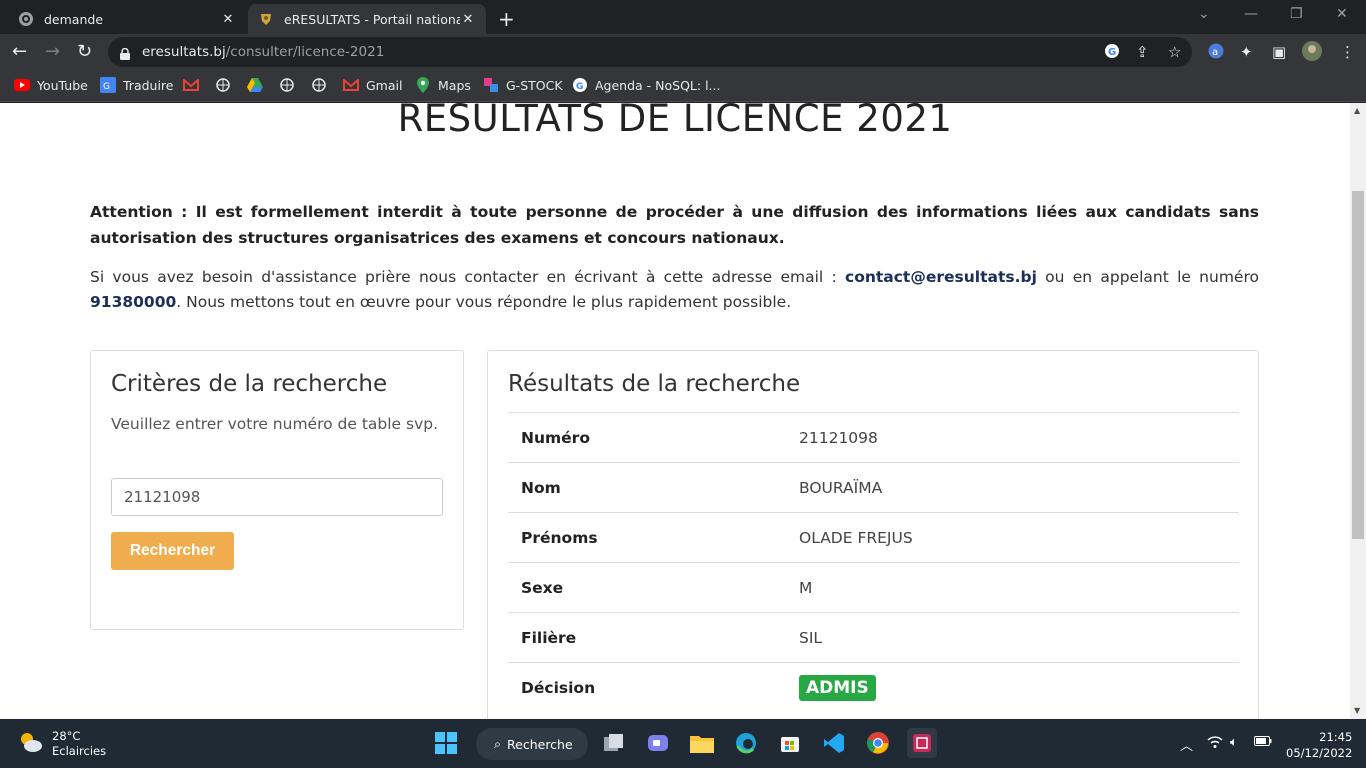 The width and height of the screenshot is (1366, 768). I want to click on taskbar-search: ⌕ Recherche, so click(532, 744).